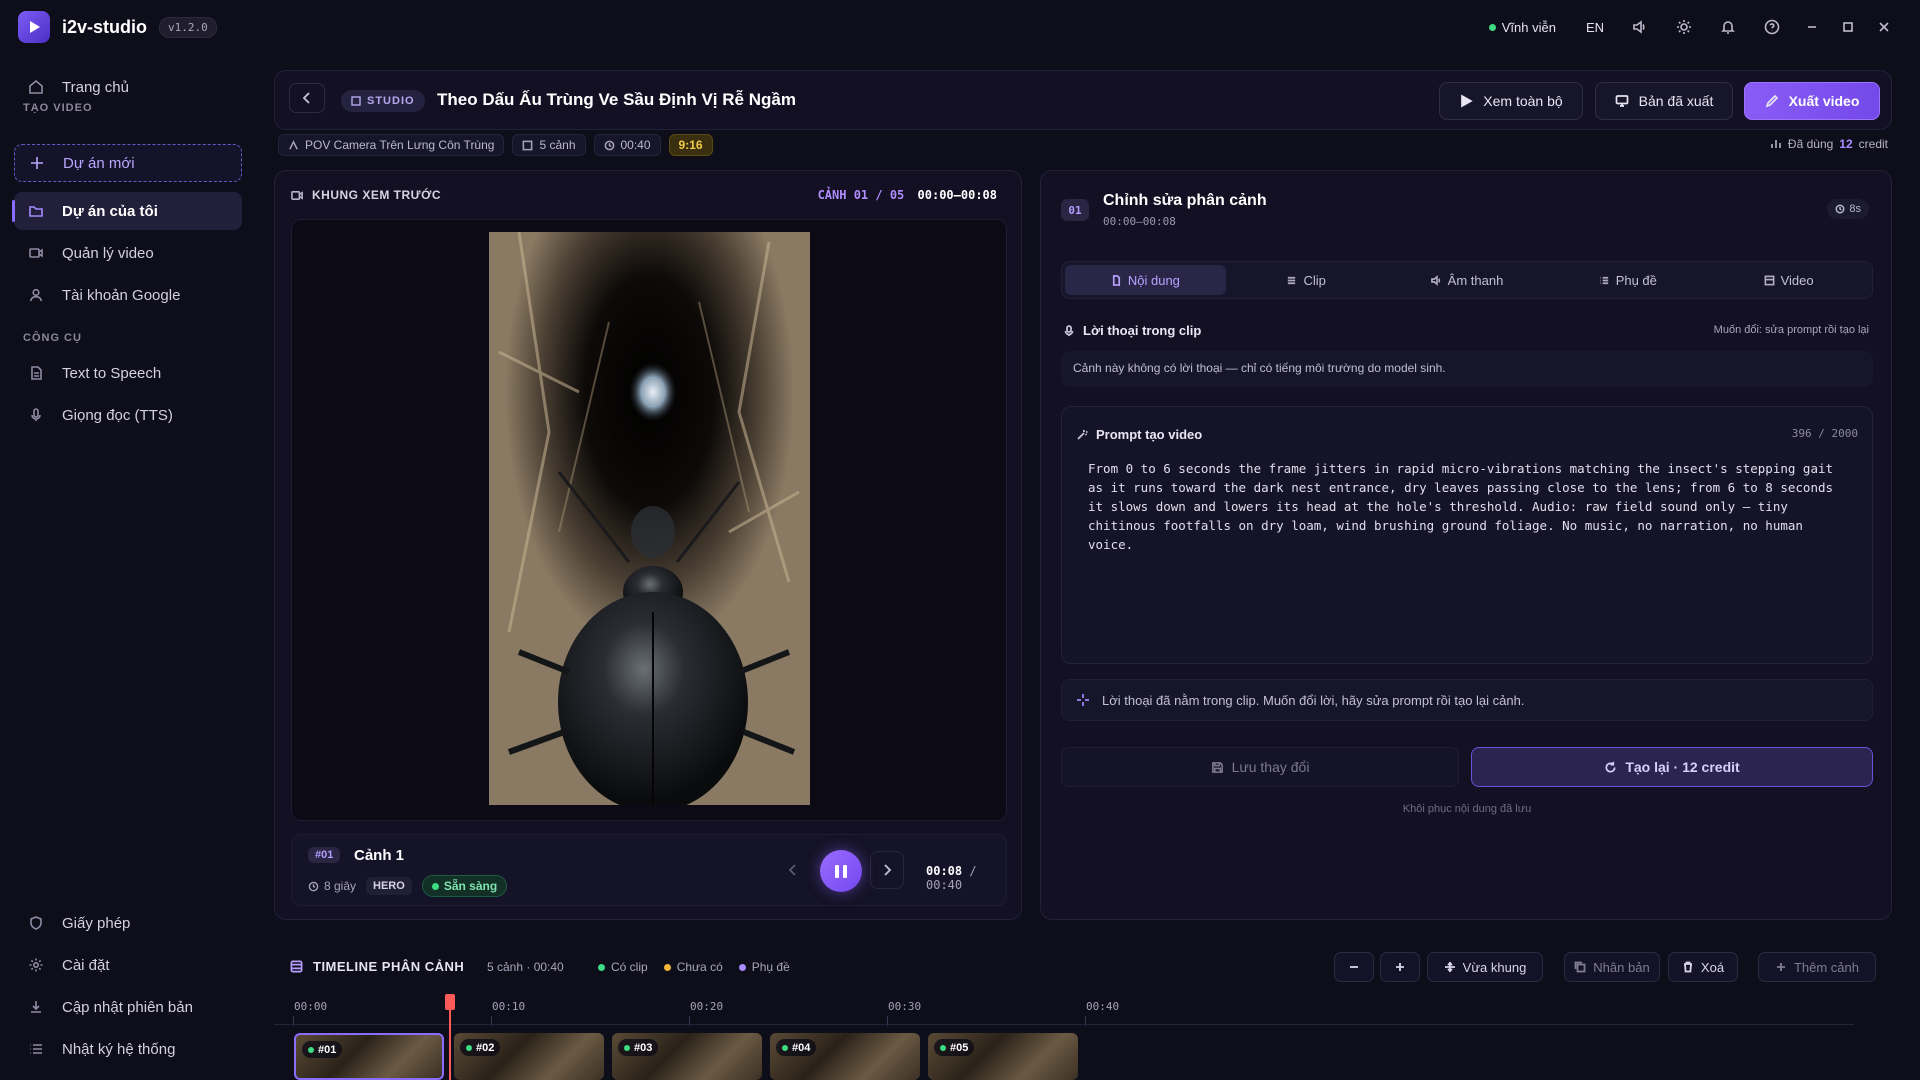  Describe the element at coordinates (1003, 1056) in the screenshot. I see `timeline-clip: #05` at that location.